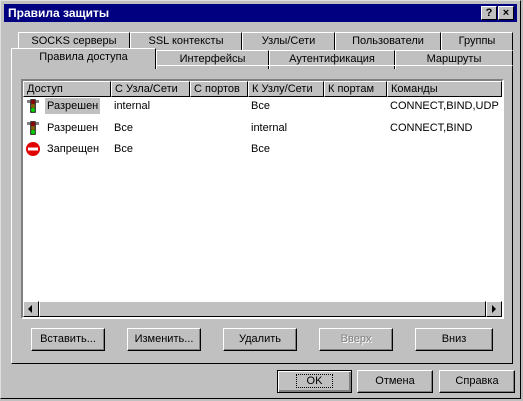 This screenshot has height=401, width=523. I want to click on arrow-left-icon, so click(30, 309).